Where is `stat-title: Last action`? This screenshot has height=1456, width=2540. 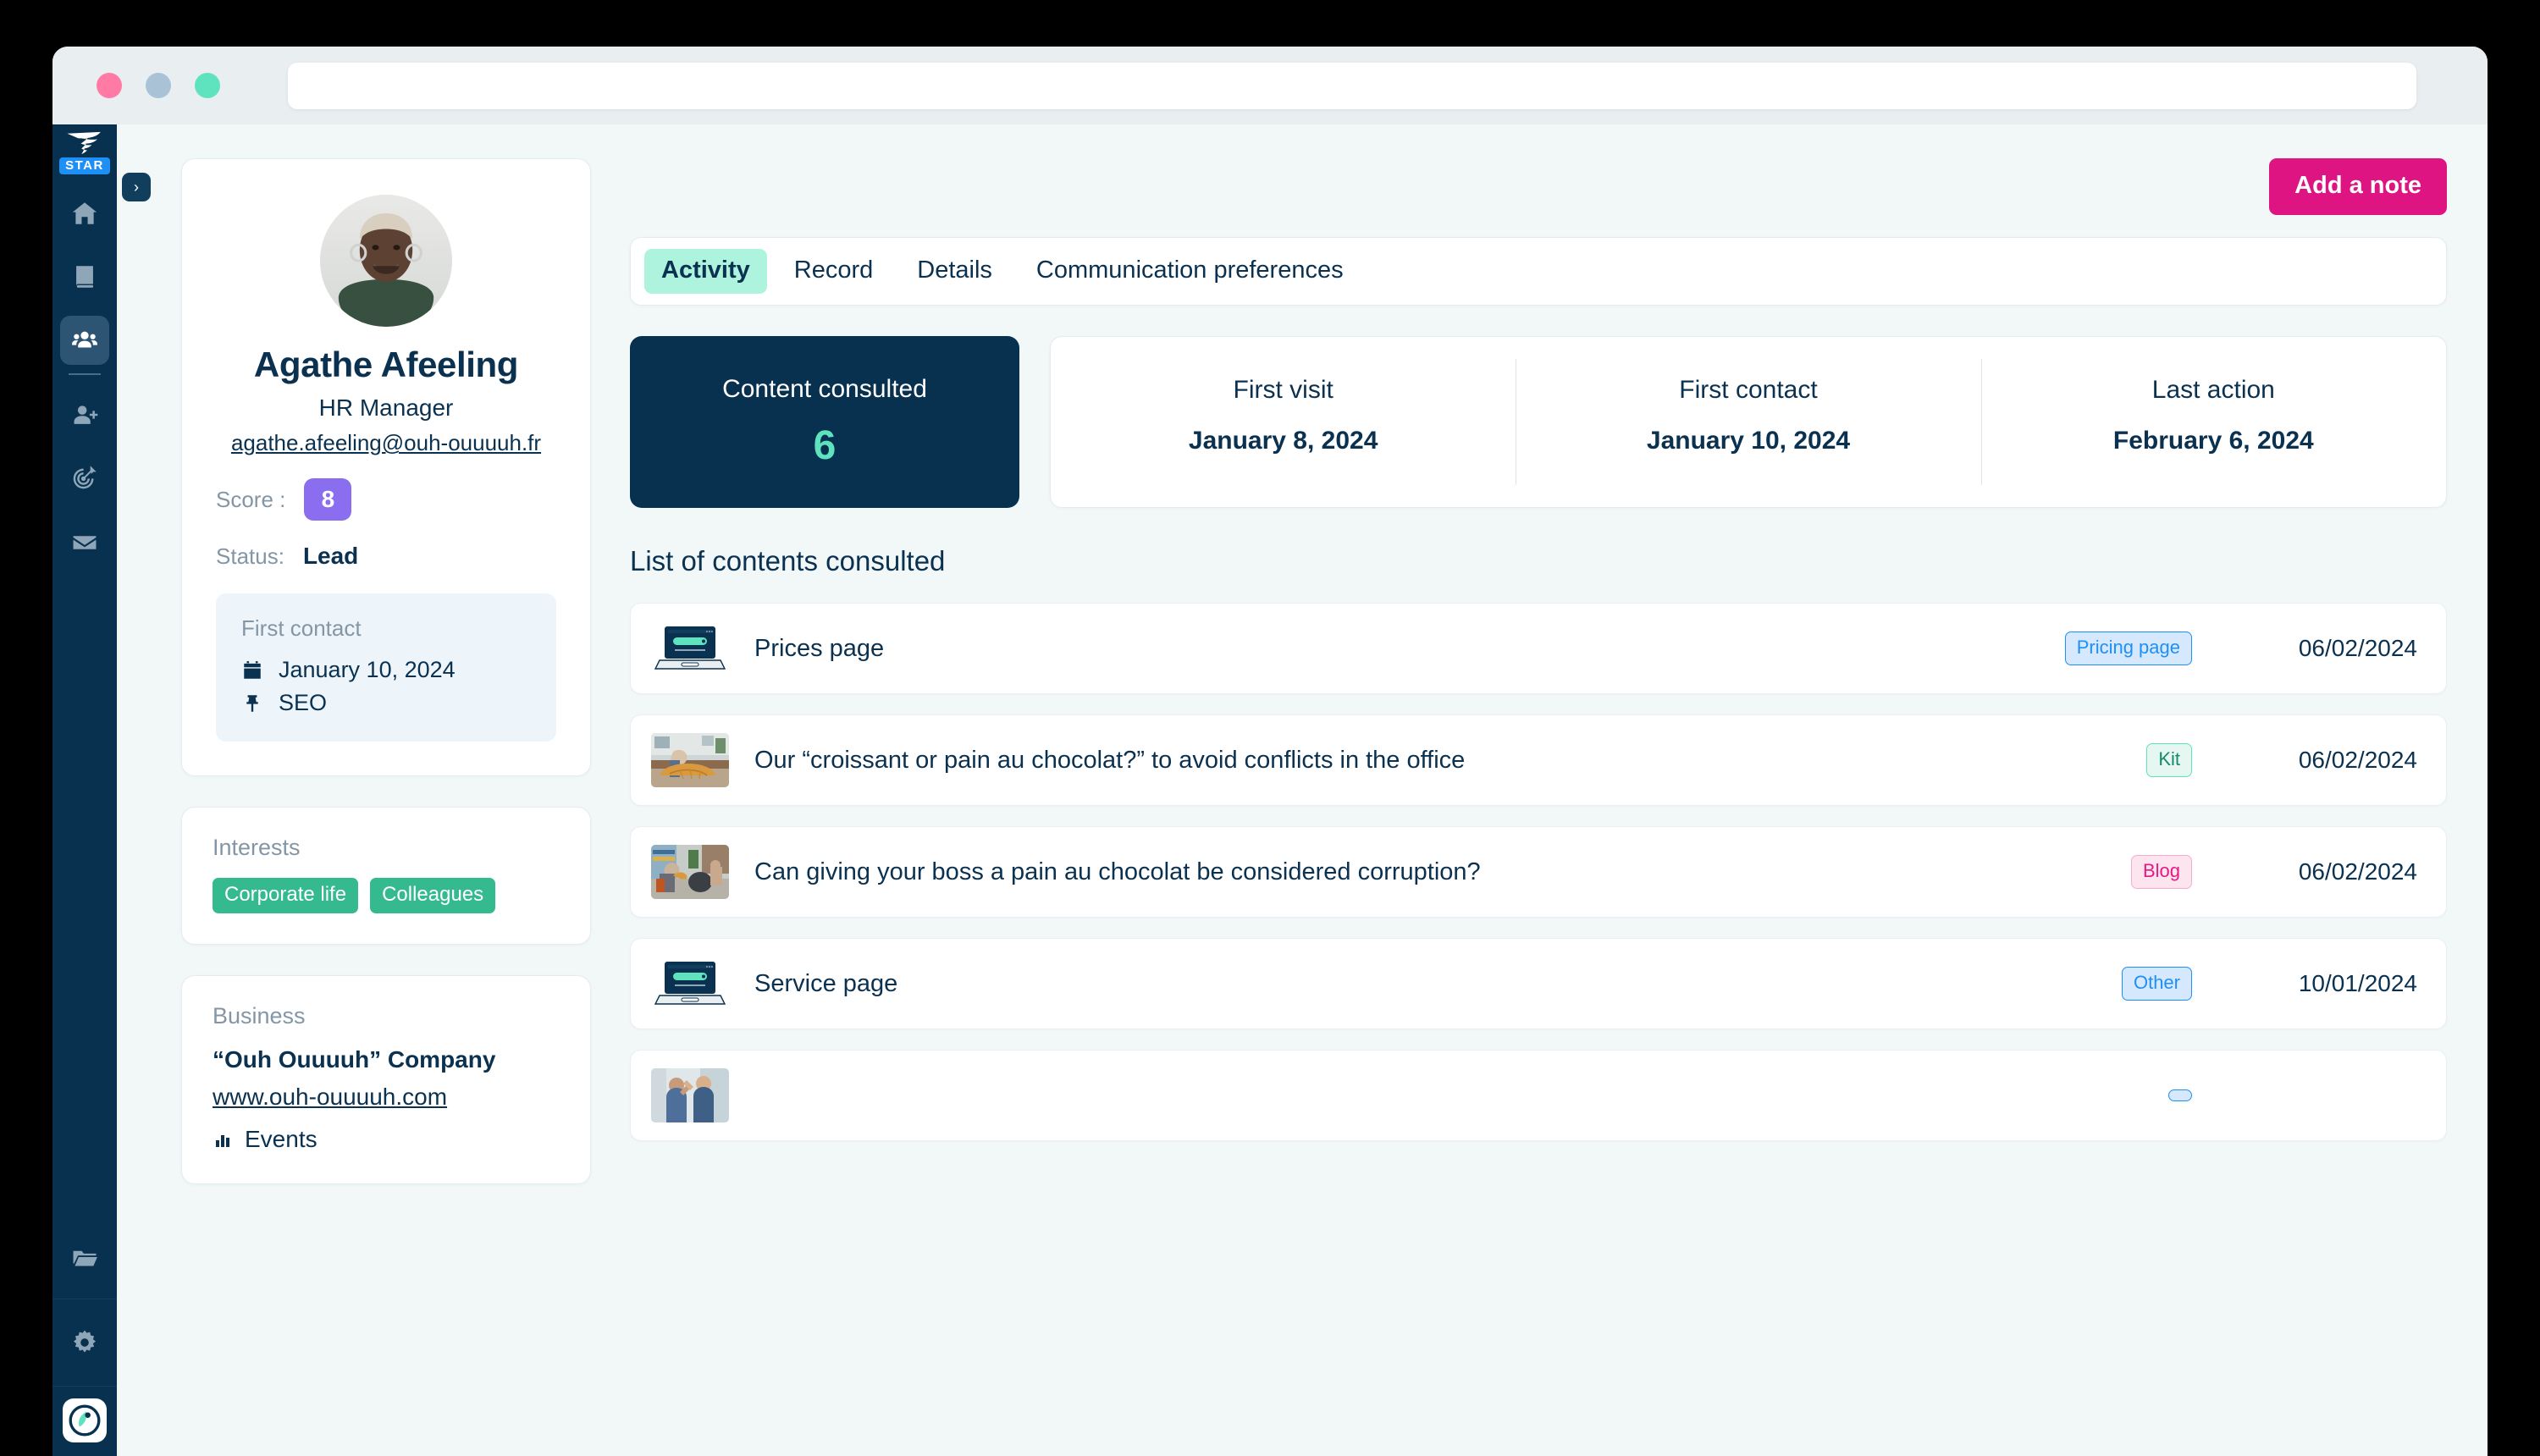 stat-title: Last action is located at coordinates (2213, 390).